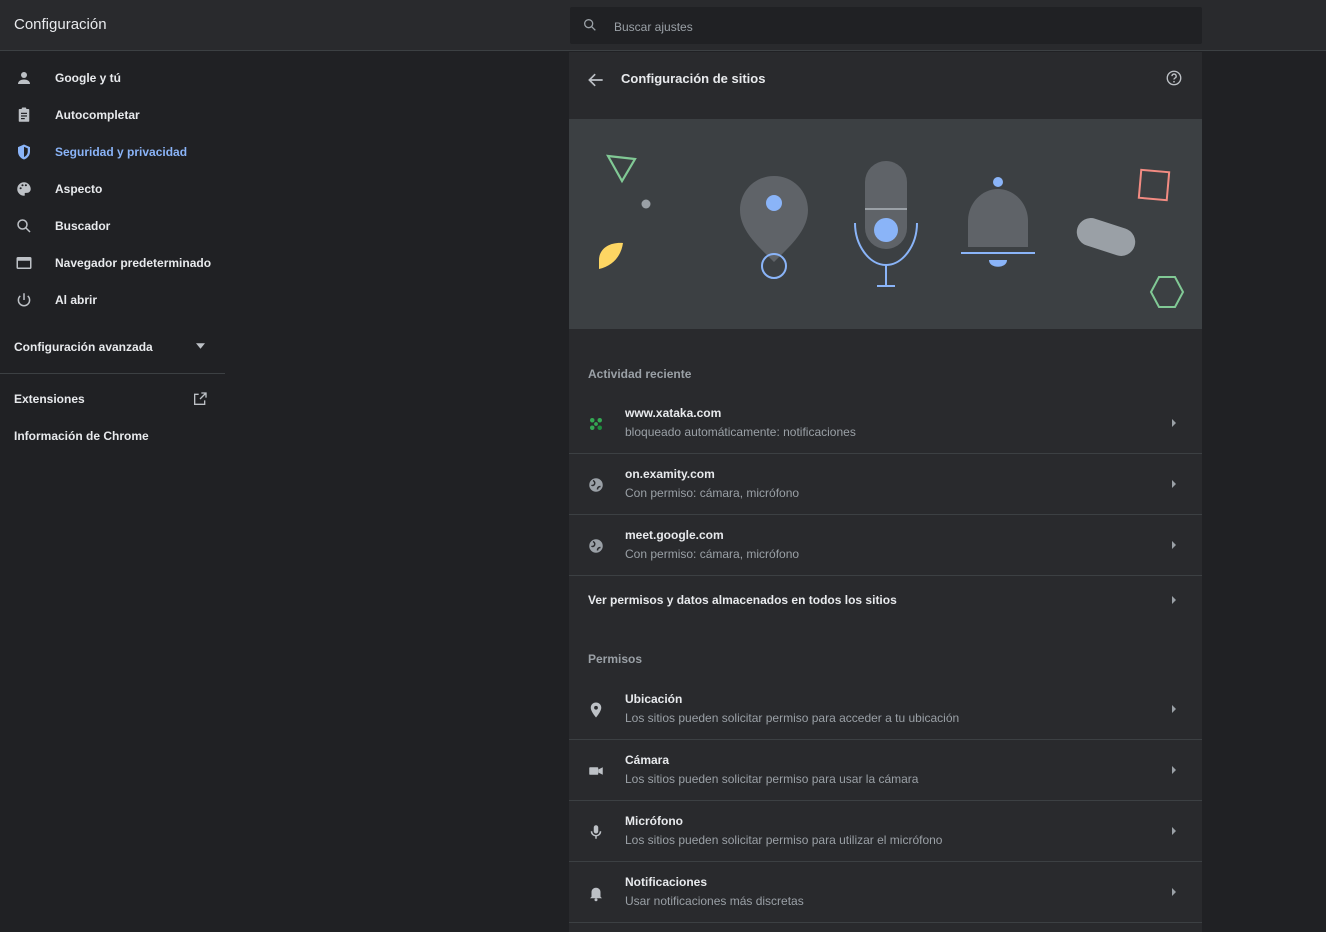 This screenshot has width=1326, height=932. I want to click on permission-title: Ubicación, so click(654, 699).